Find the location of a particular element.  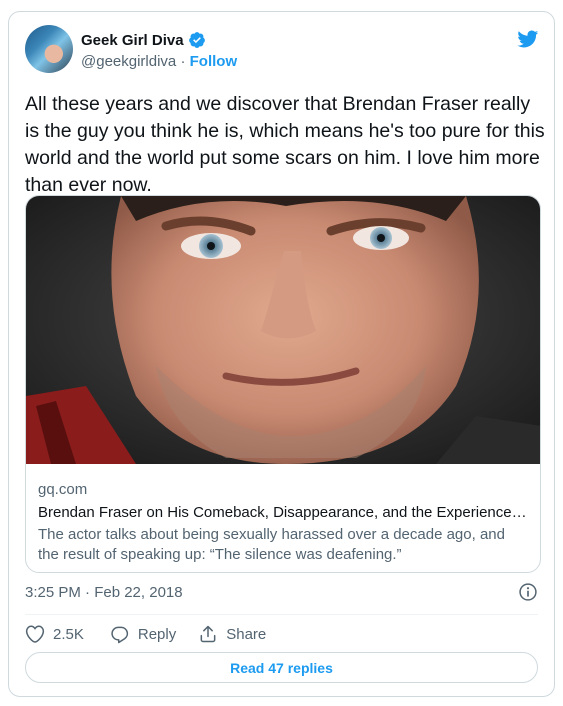

read-replies-label: Read 47 replies is located at coordinates (281, 667).